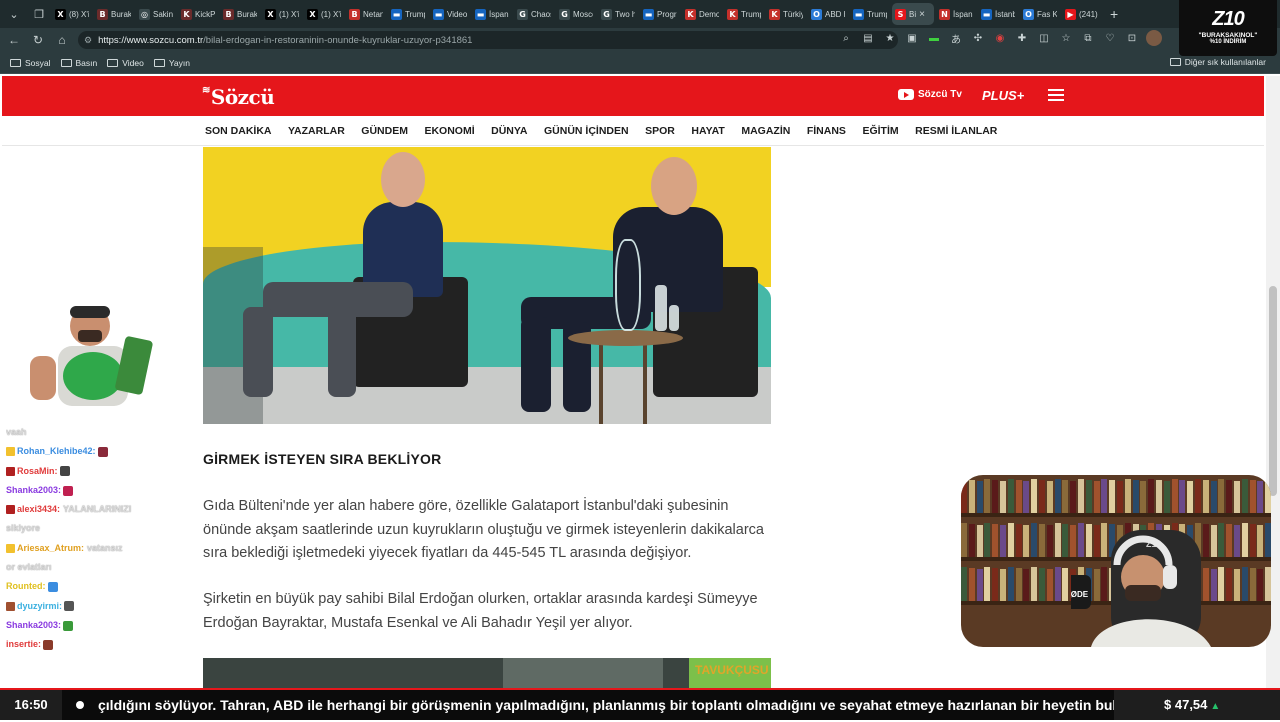 The height and width of the screenshot is (722, 1280). Describe the element at coordinates (39, 606) in the screenshot. I see `chat-username: dyuzyirmi:` at that location.